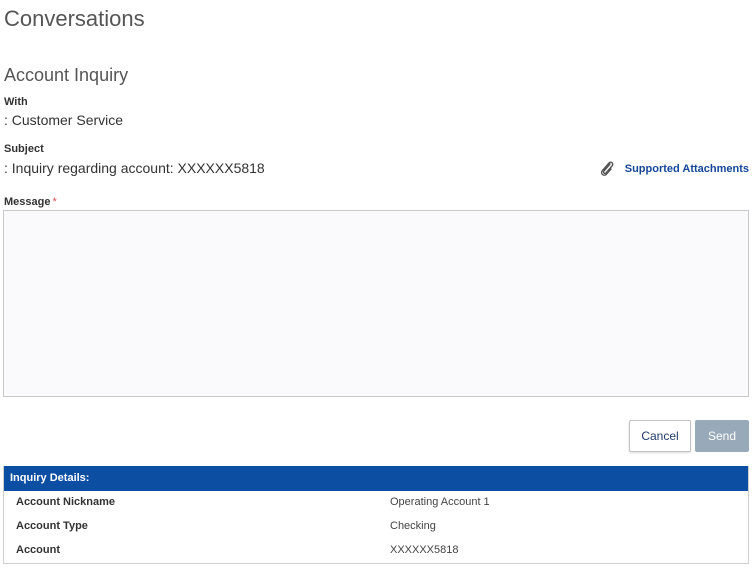  Describe the element at coordinates (52, 526) in the screenshot. I see `details-key: Account Type` at that location.